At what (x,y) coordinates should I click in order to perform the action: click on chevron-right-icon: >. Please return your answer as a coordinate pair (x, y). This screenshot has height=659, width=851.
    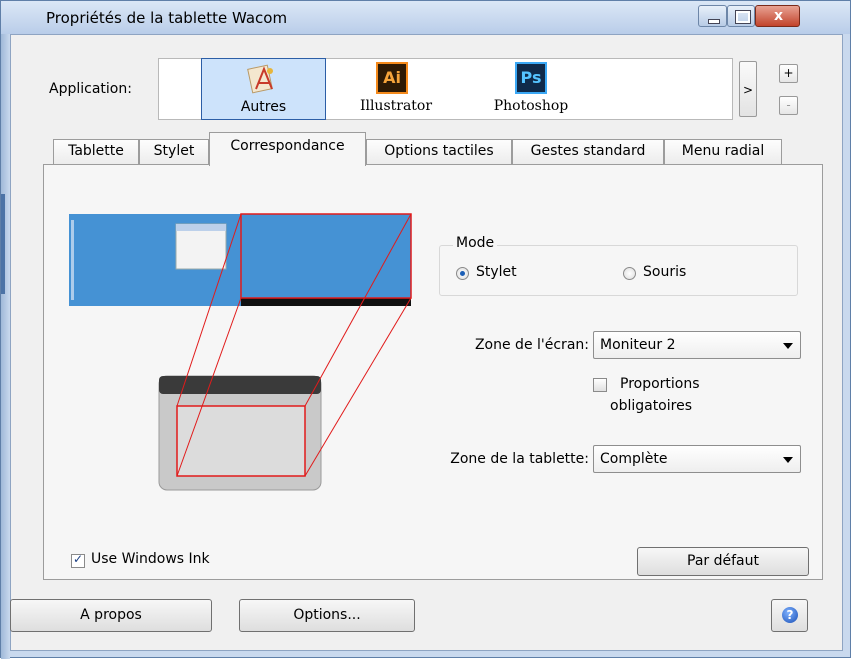
    Looking at the image, I should click on (748, 90).